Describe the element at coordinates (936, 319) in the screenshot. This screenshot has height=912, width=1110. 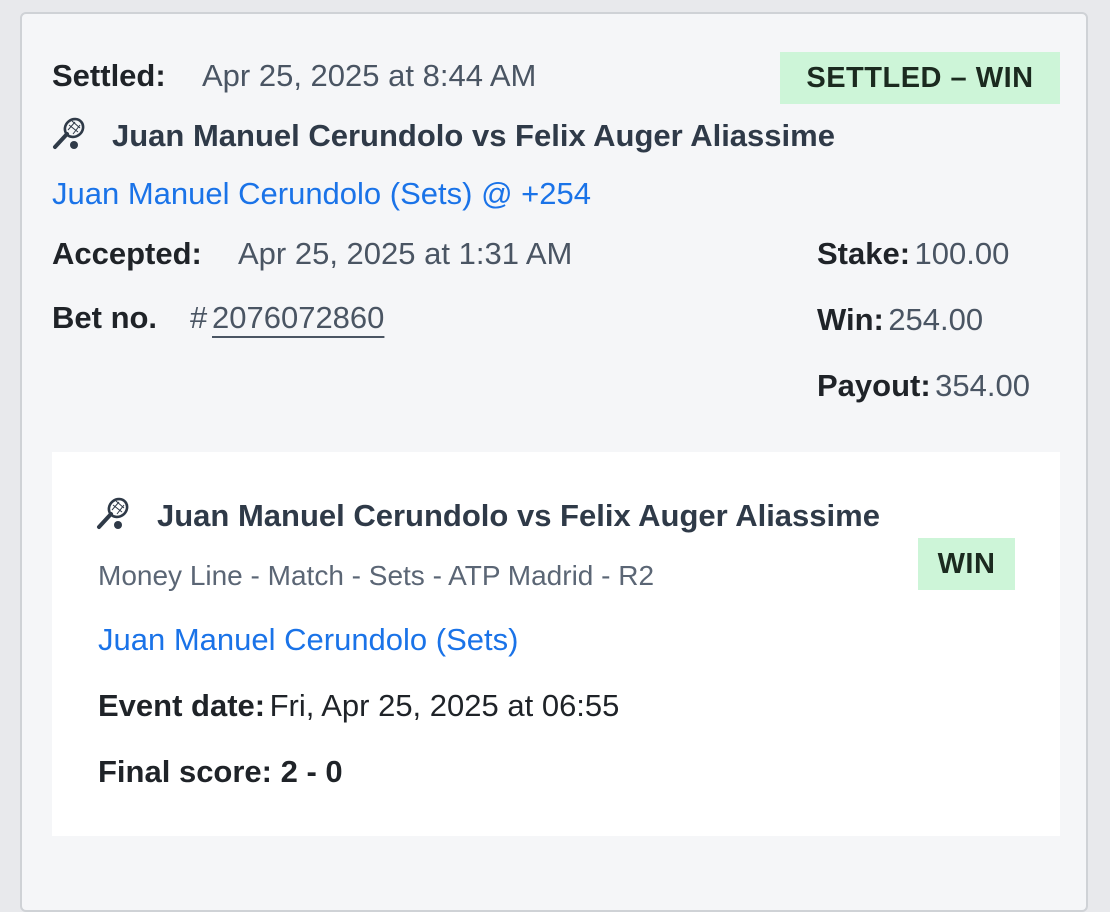
I see `win-value: 254.00` at that location.